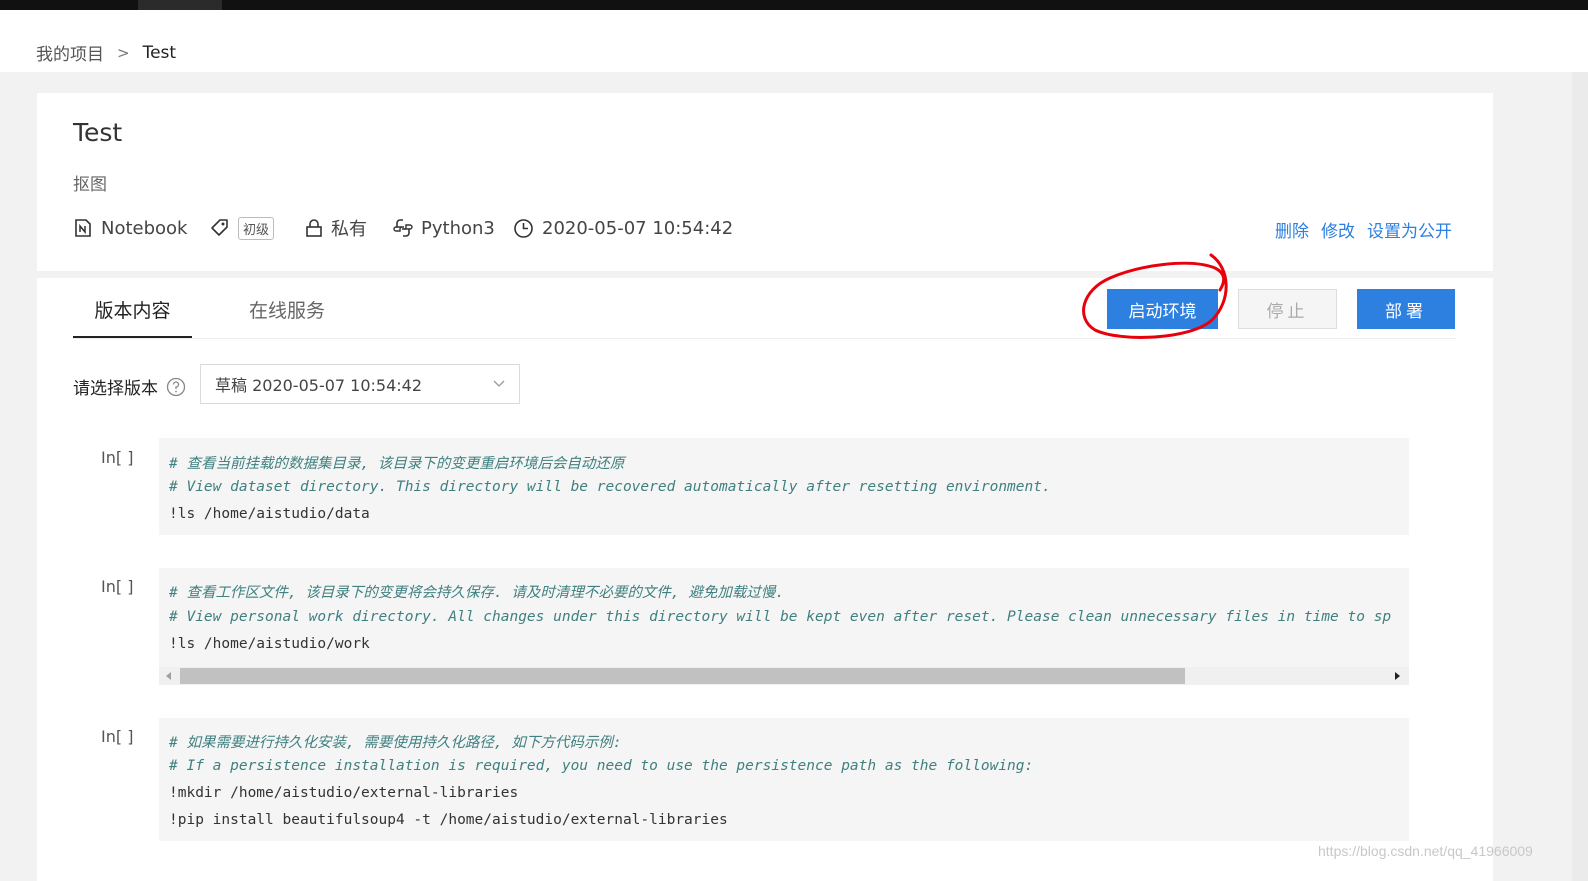 This screenshot has width=1588, height=881. I want to click on meta-datetime-text: 2020-05-07 10:54:42, so click(638, 228).